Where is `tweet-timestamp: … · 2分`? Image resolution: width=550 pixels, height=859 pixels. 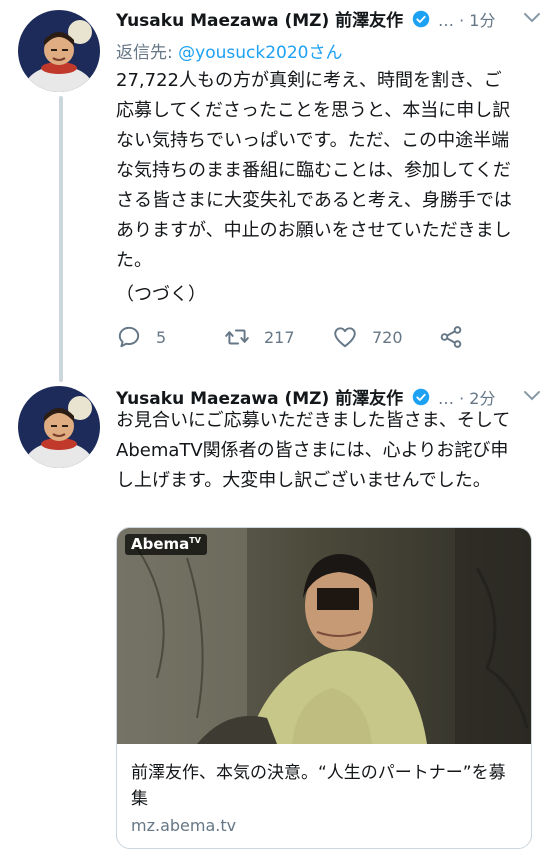
tweet-timestamp: … · 2分 is located at coordinates (466, 397).